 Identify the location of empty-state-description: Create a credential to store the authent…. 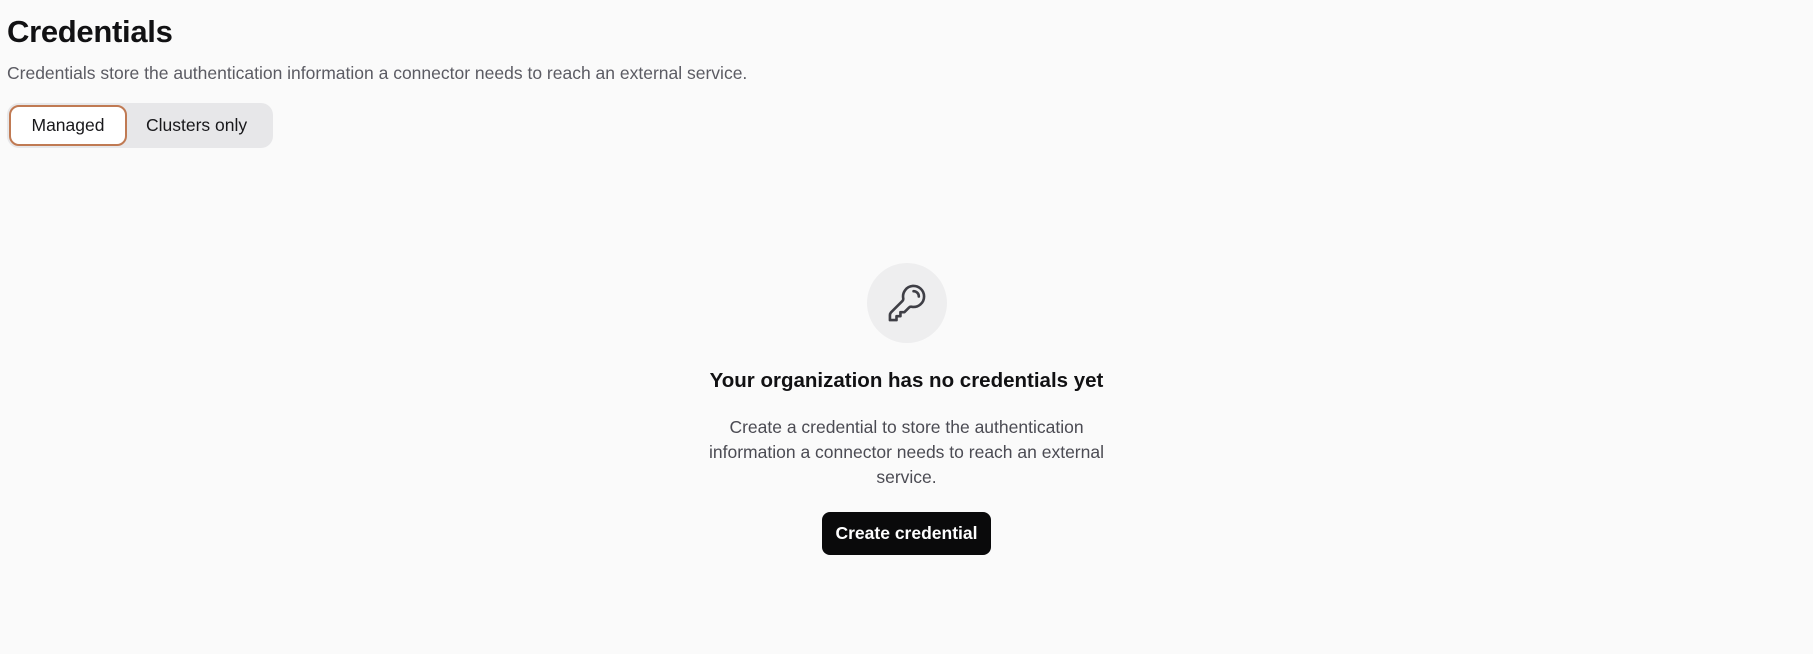
(906, 452).